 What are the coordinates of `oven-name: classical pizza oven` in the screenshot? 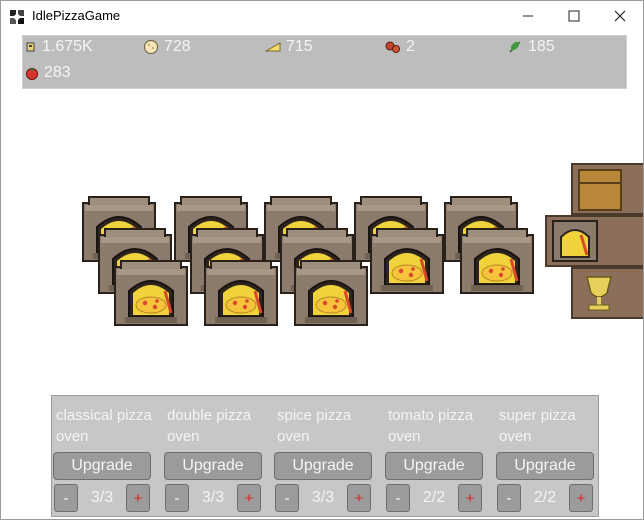 It's located at (104, 426).